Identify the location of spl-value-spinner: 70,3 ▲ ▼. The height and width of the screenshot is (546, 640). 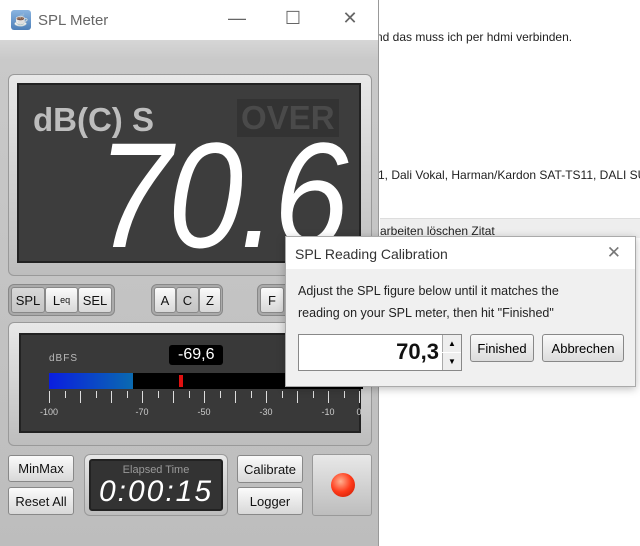
(380, 352).